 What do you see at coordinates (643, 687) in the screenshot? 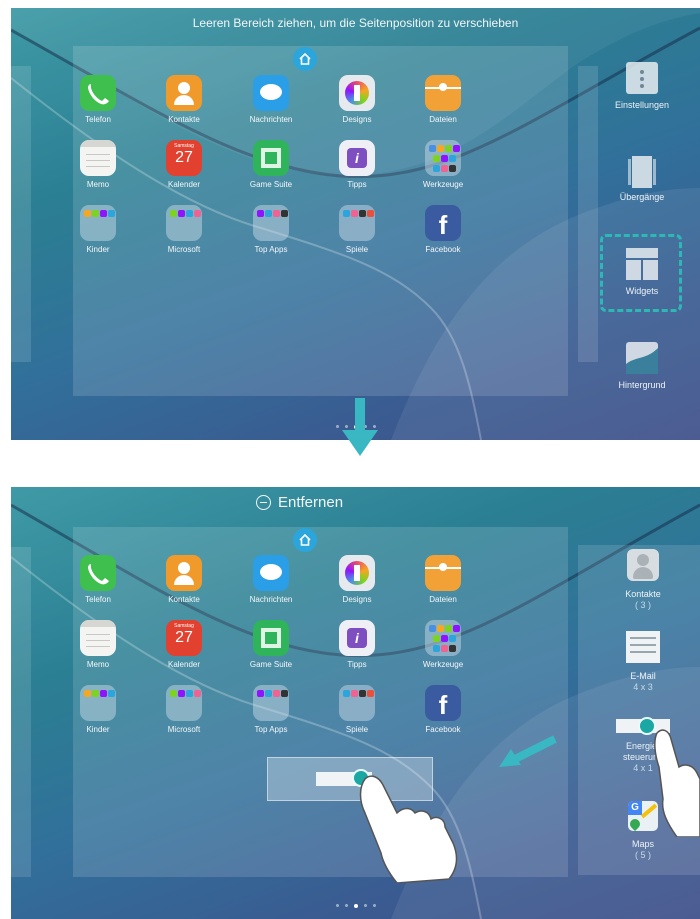
I see `widget-sub: 4 x 3` at bounding box center [643, 687].